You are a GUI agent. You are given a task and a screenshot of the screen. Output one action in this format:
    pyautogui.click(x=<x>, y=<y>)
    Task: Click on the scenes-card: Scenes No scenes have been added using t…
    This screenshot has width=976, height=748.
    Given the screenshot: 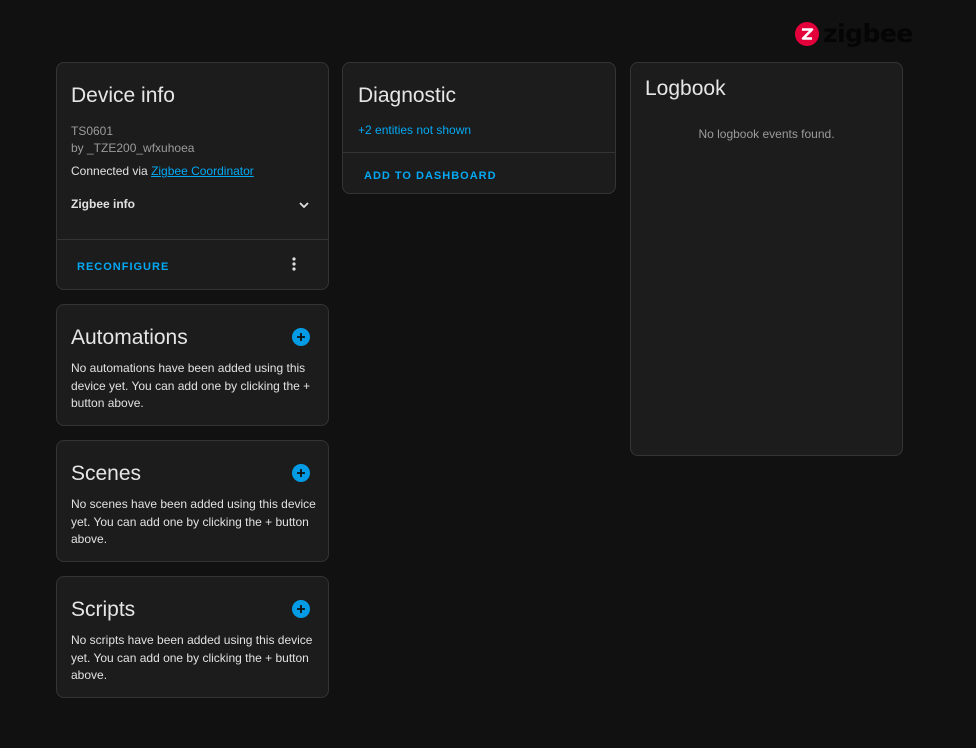 What is the action you would take?
    pyautogui.click(x=192, y=501)
    